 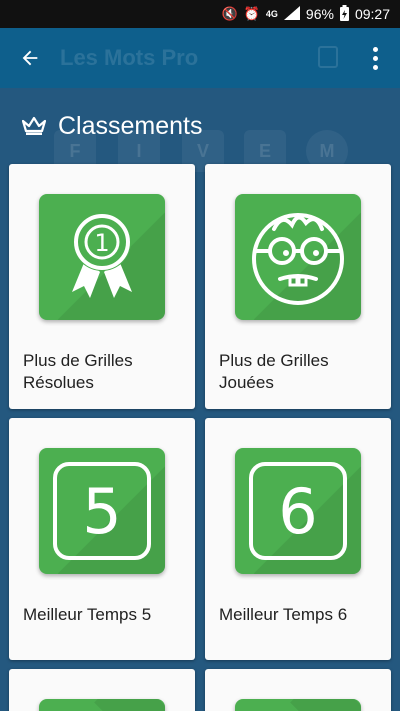 I want to click on section-header: Classements, so click(x=112, y=126).